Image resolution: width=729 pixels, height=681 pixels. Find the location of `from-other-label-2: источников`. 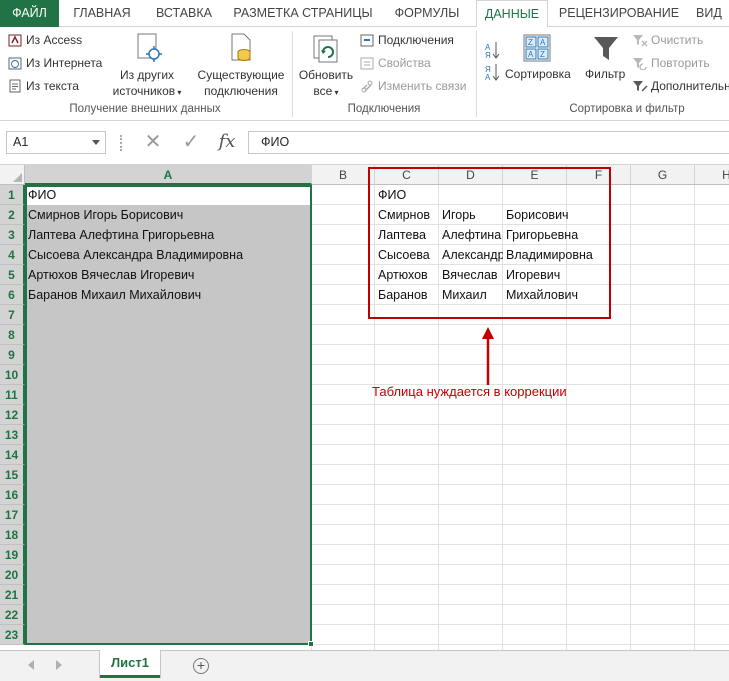

from-other-label-2: источников is located at coordinates (144, 91).